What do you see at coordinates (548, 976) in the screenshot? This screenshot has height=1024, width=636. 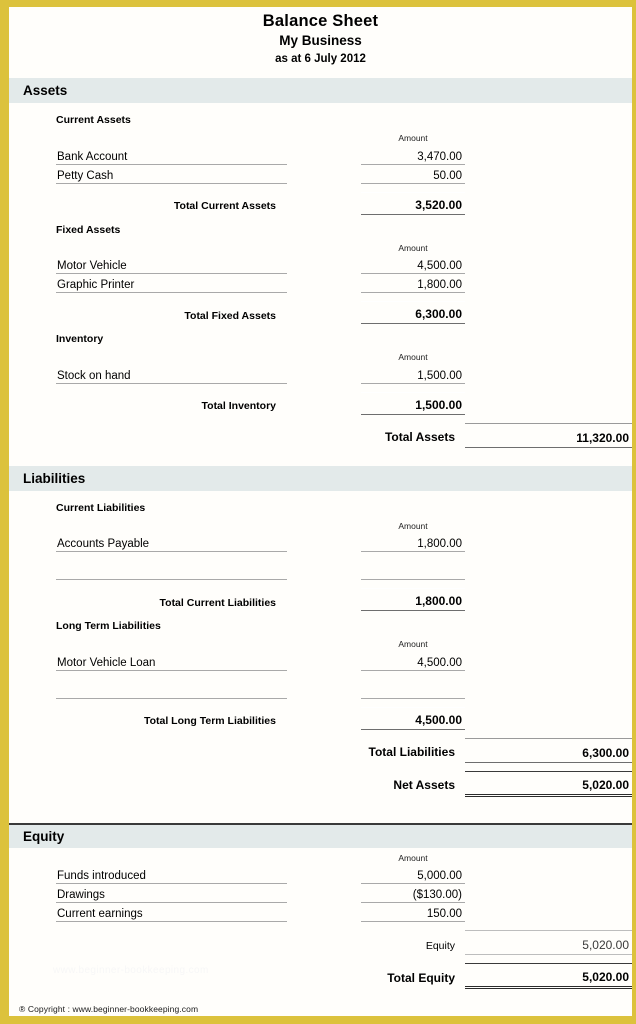 I see `total-equity-amount: 5,020.00` at bounding box center [548, 976].